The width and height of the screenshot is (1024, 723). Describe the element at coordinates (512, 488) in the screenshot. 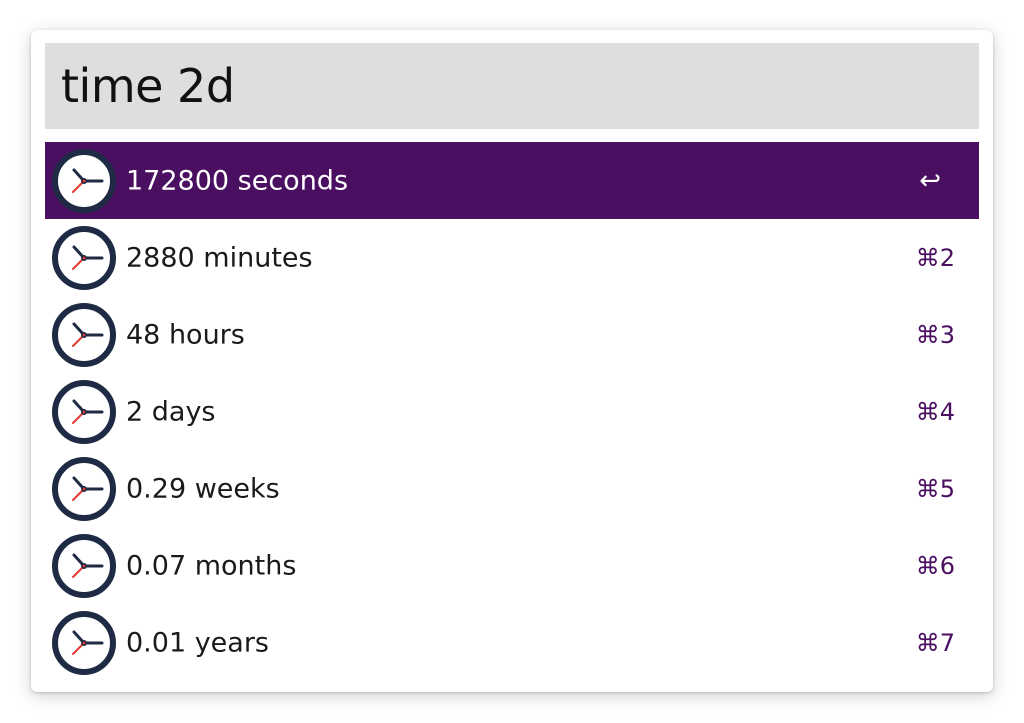

I see `result-row: 0.29 weeks ⌘5` at that location.